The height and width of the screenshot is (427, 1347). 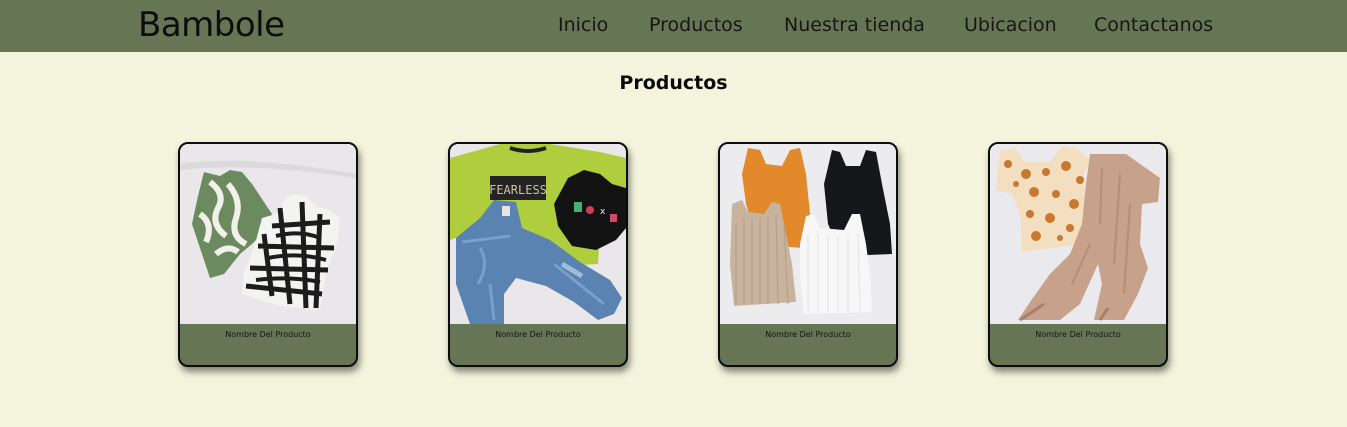 I want to click on tank-tops-photo, so click(x=268, y=234).